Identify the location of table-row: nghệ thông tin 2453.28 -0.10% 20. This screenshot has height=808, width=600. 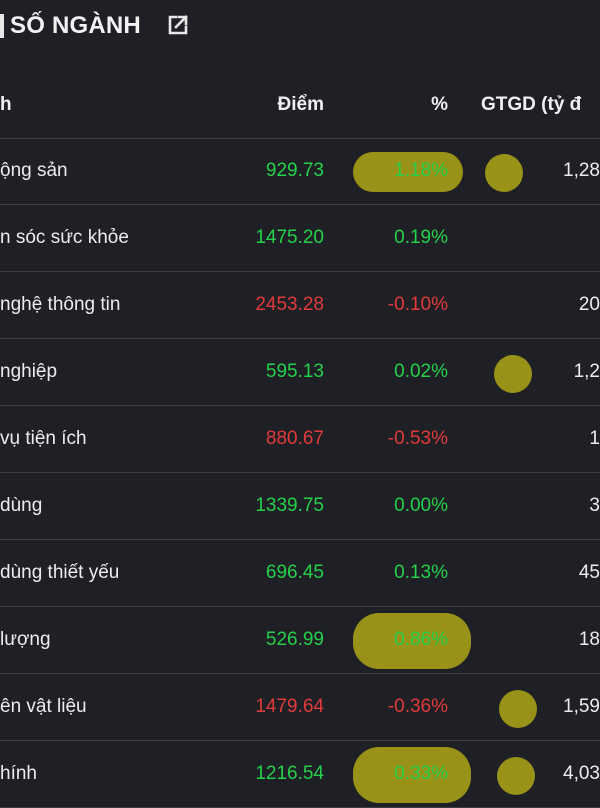
(300, 305).